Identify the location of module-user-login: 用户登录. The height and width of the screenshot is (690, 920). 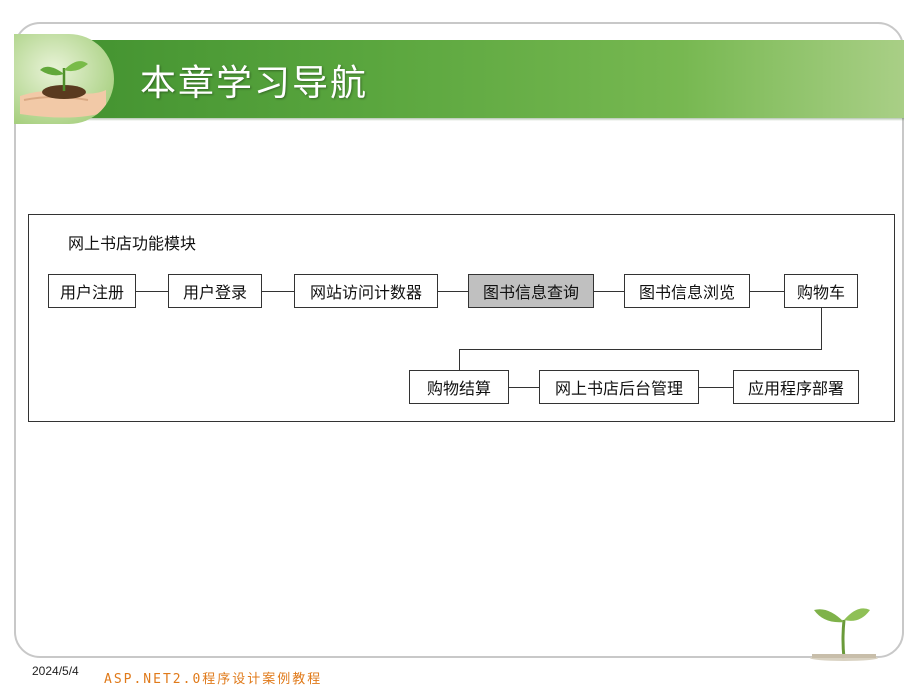
(215, 291).